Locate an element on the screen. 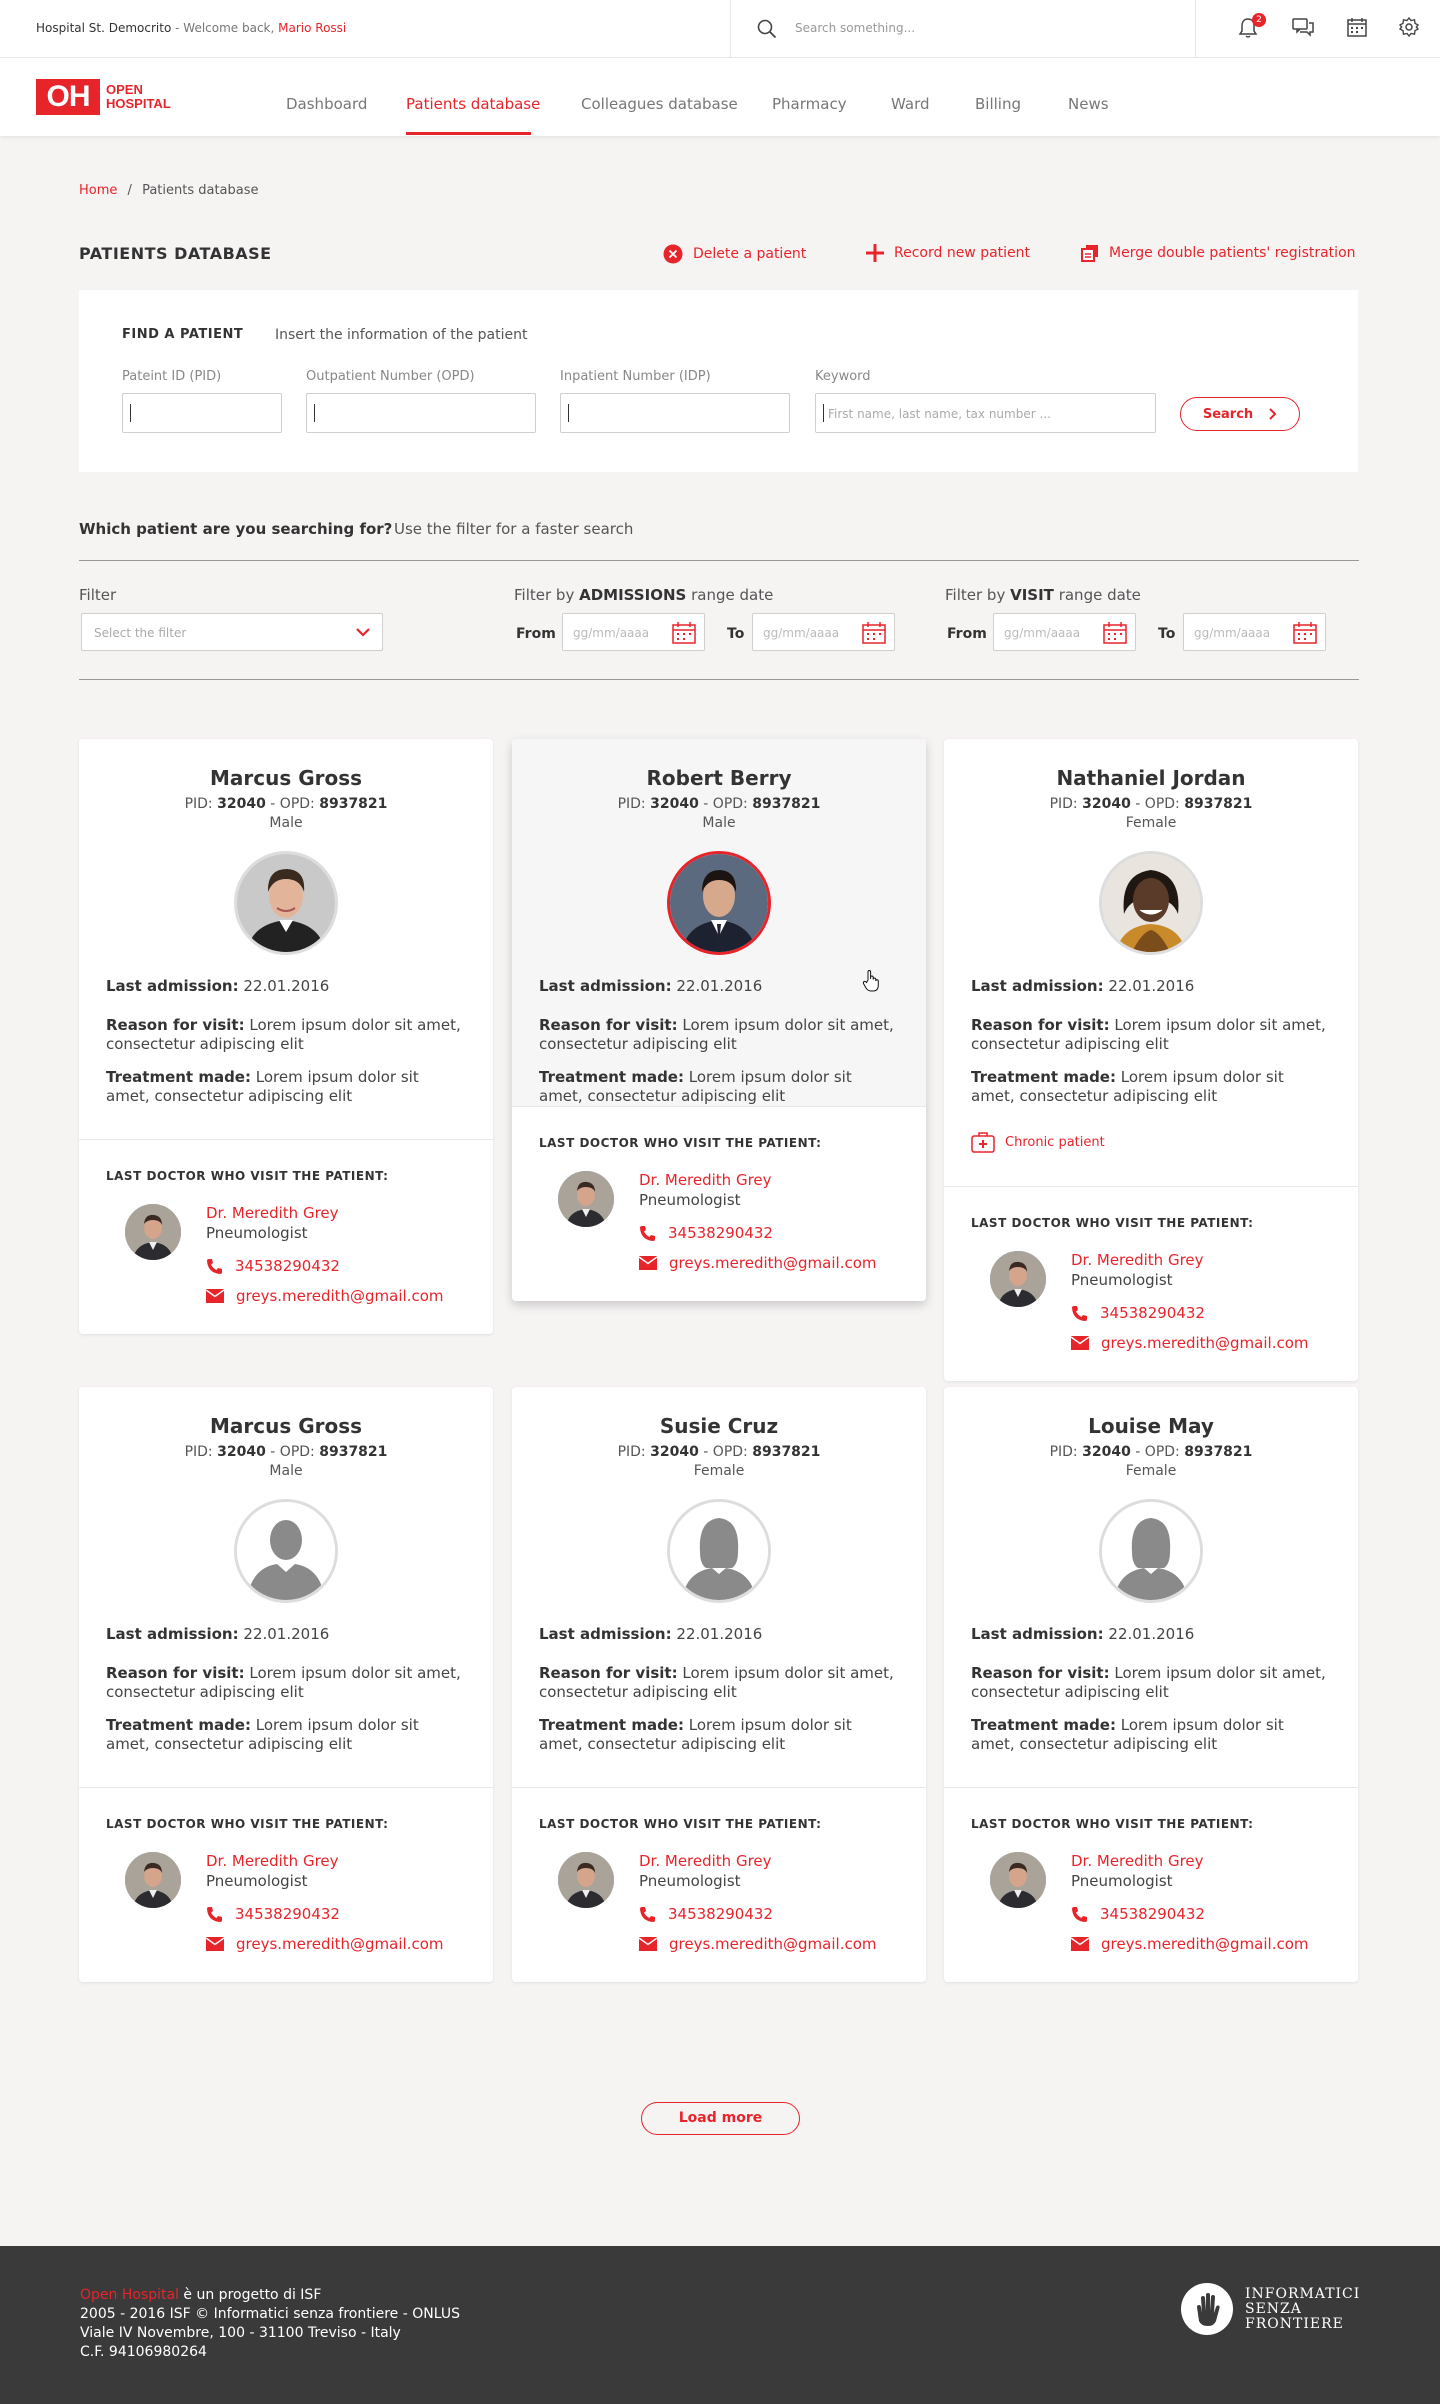  chevron-down-icon is located at coordinates (363, 632).